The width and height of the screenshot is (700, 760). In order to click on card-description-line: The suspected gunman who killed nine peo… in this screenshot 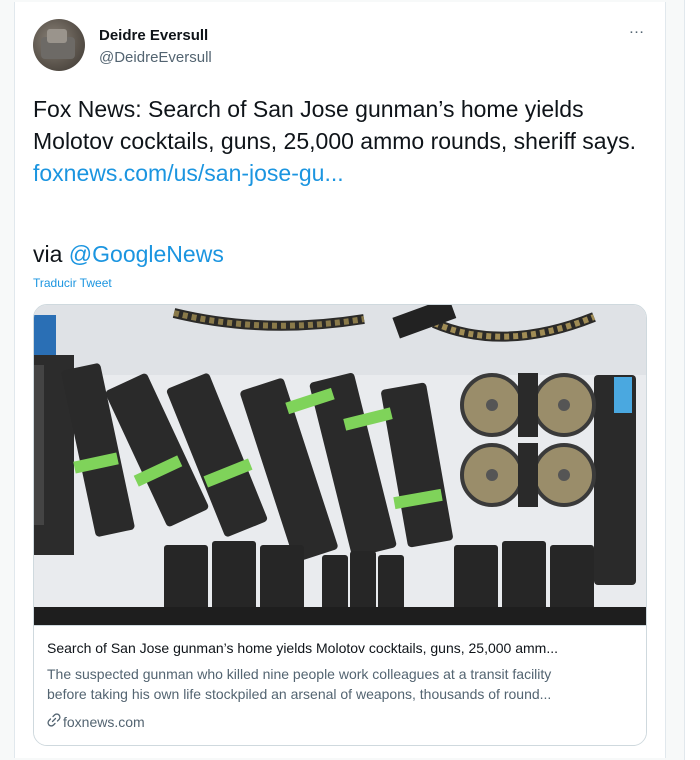, I will do `click(299, 674)`.